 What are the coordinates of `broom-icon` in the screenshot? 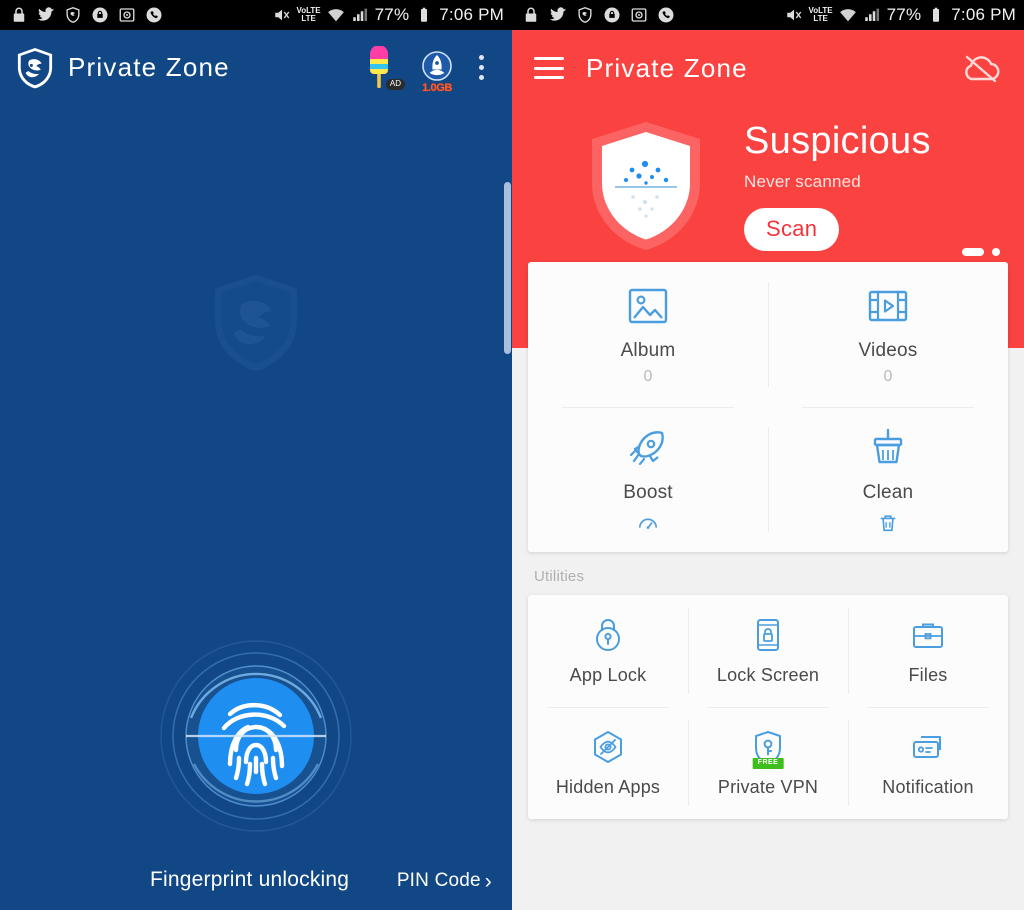 It's located at (888, 445).